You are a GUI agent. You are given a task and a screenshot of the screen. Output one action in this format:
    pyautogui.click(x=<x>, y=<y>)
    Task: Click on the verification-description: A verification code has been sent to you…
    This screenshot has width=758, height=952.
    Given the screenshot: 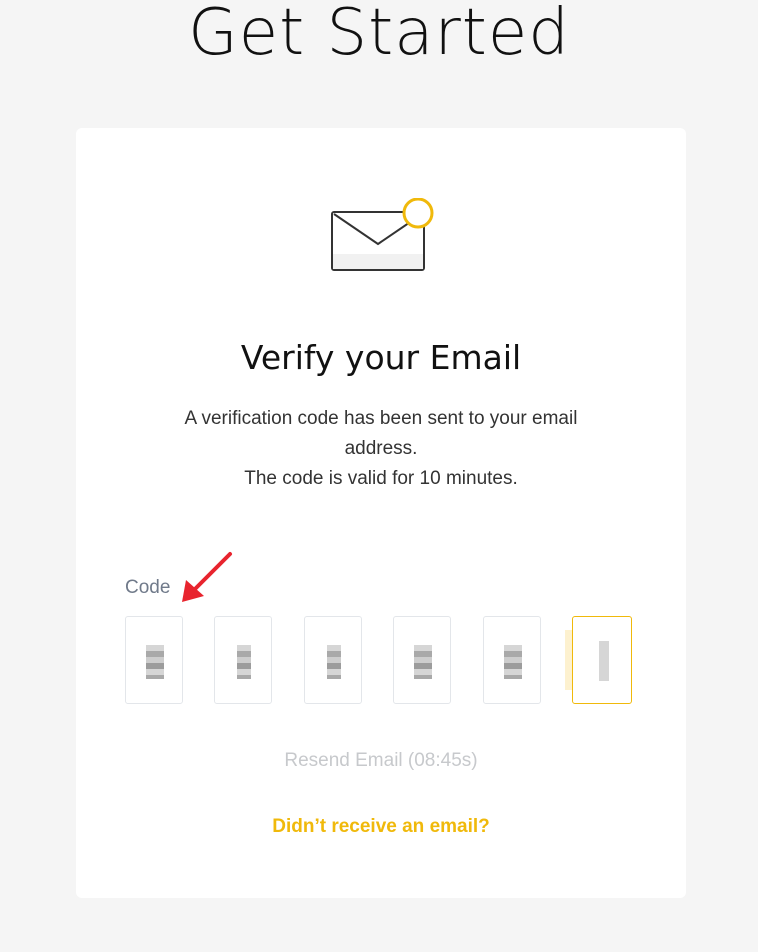 What is the action you would take?
    pyautogui.click(x=381, y=449)
    